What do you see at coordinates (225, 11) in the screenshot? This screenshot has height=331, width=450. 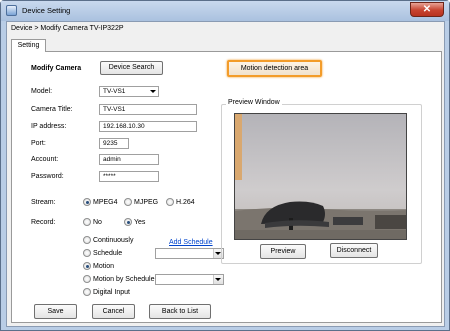 I see `title-bar: Device Setting ✕` at bounding box center [225, 11].